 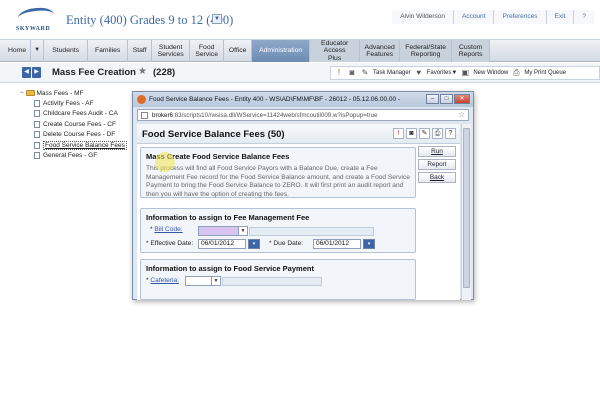 What do you see at coordinates (164, 72) in the screenshot?
I see `page-count: (228)` at bounding box center [164, 72].